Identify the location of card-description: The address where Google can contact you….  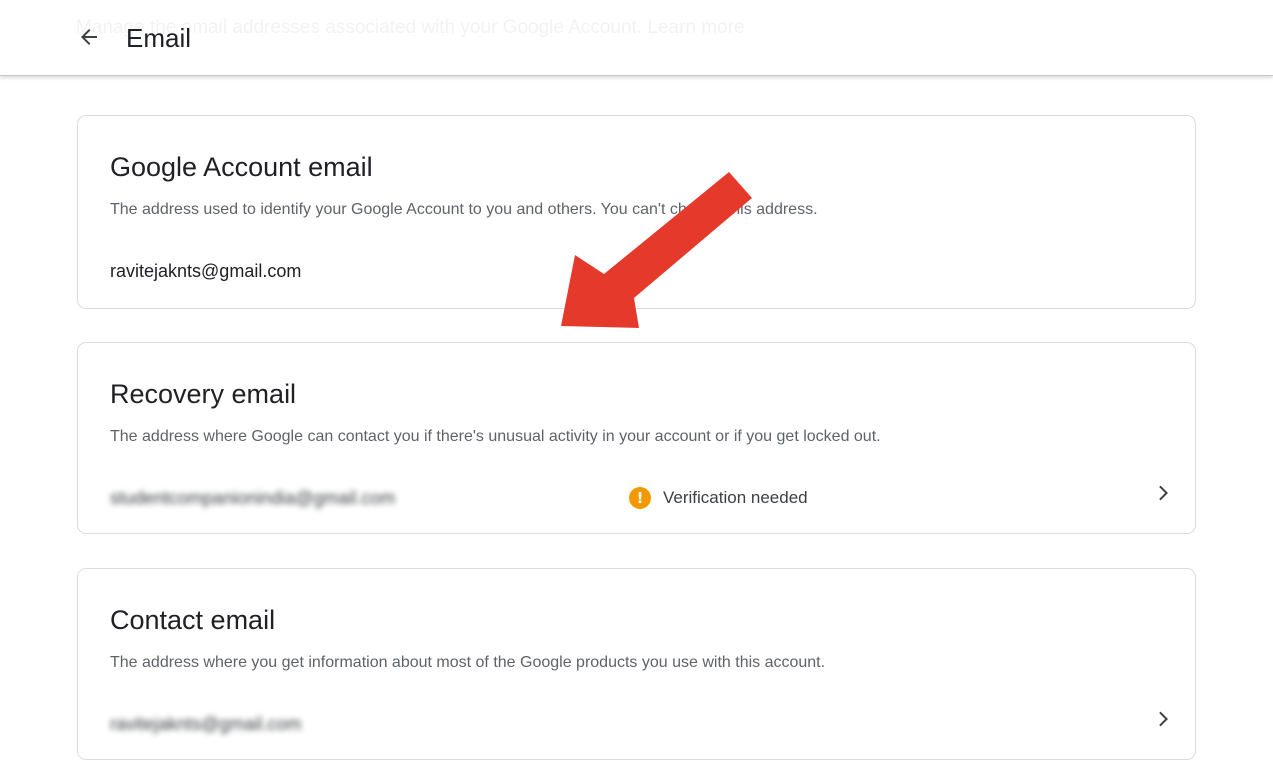
(495, 436).